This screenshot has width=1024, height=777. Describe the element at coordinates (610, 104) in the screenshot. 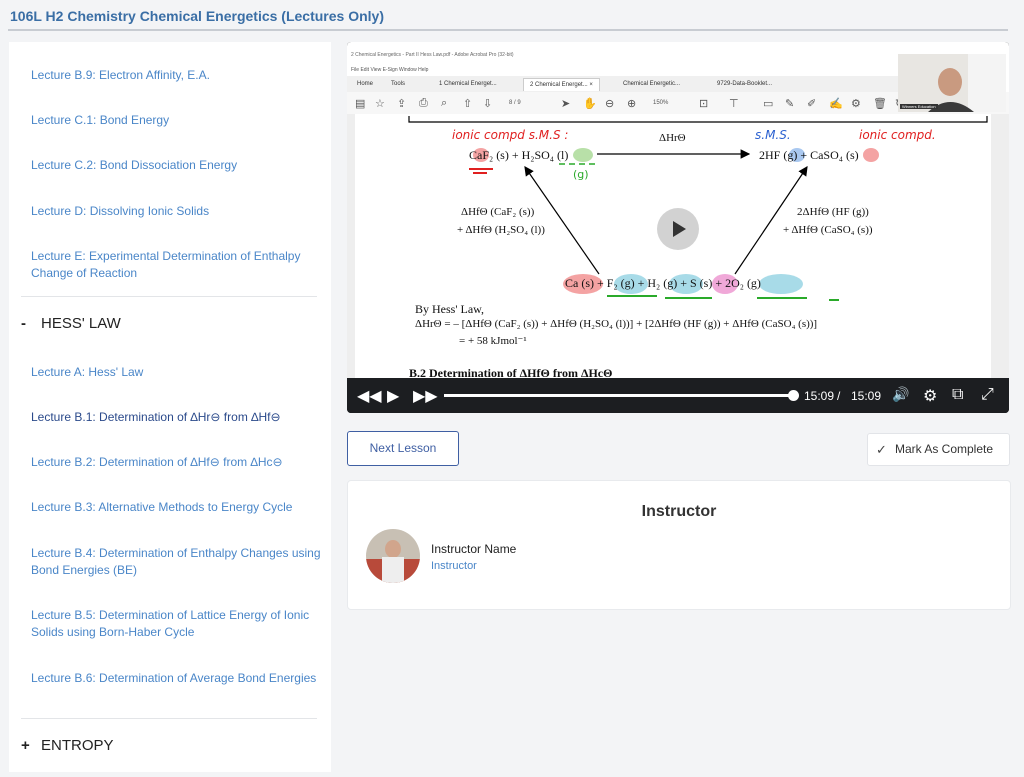

I see `zoom-out-icon: ⊖` at that location.